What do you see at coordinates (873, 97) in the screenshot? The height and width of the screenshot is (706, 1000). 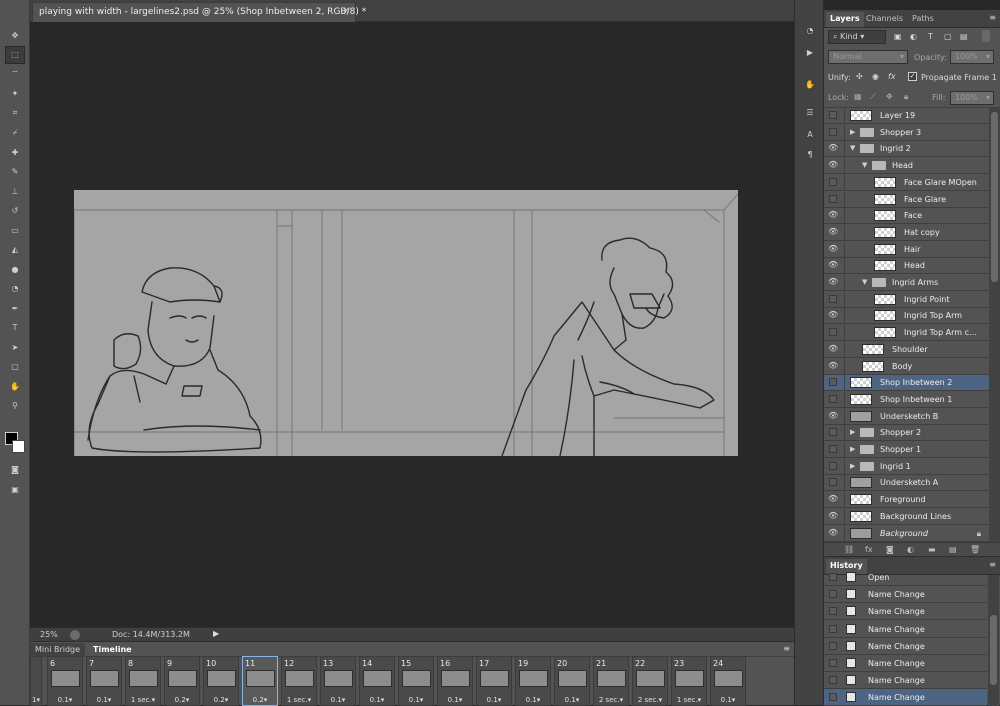 I see `lock-brush-icon: ⟋` at bounding box center [873, 97].